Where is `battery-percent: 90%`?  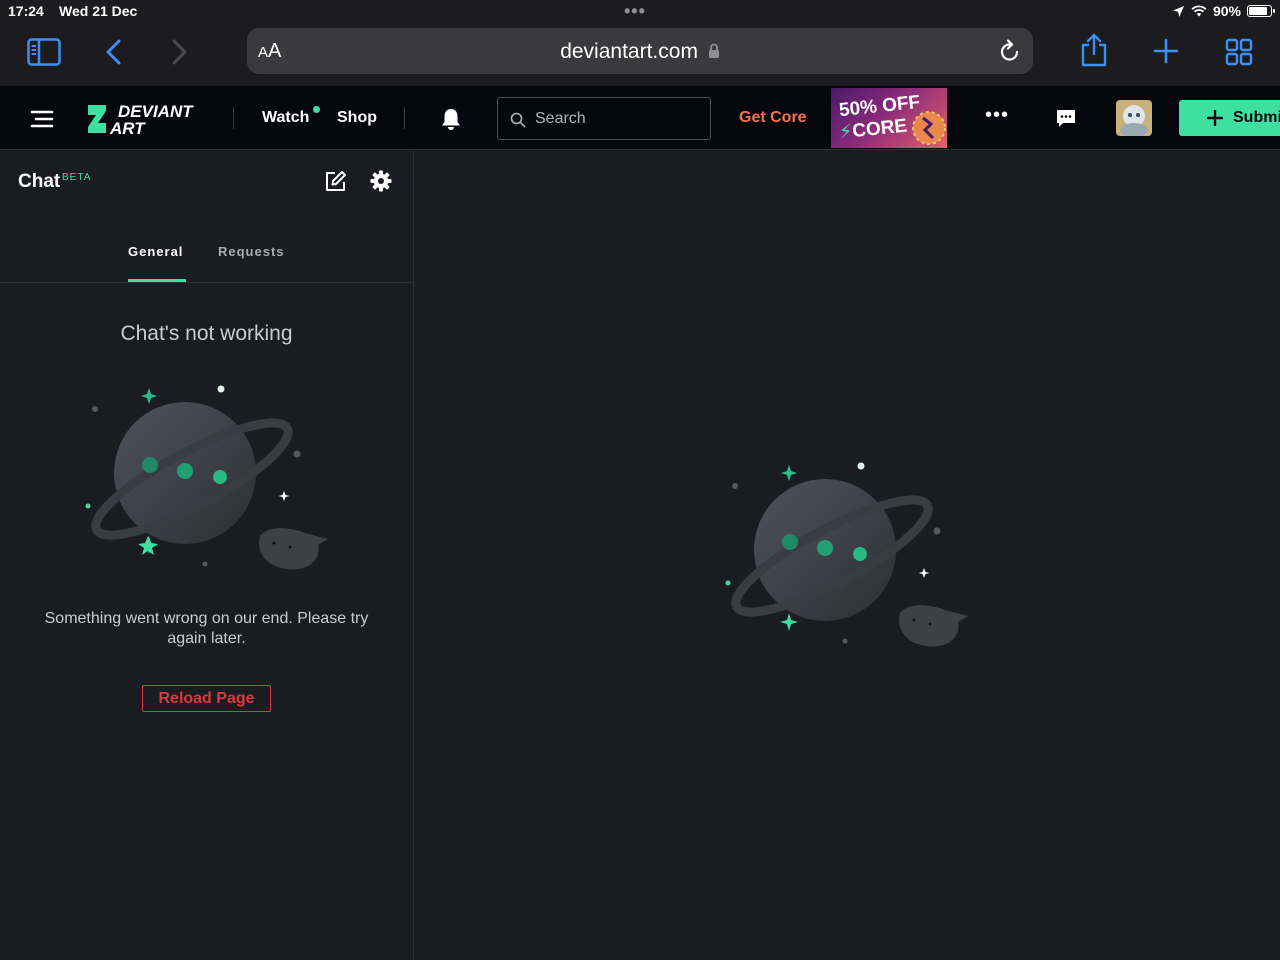
battery-percent: 90% is located at coordinates (1226, 11).